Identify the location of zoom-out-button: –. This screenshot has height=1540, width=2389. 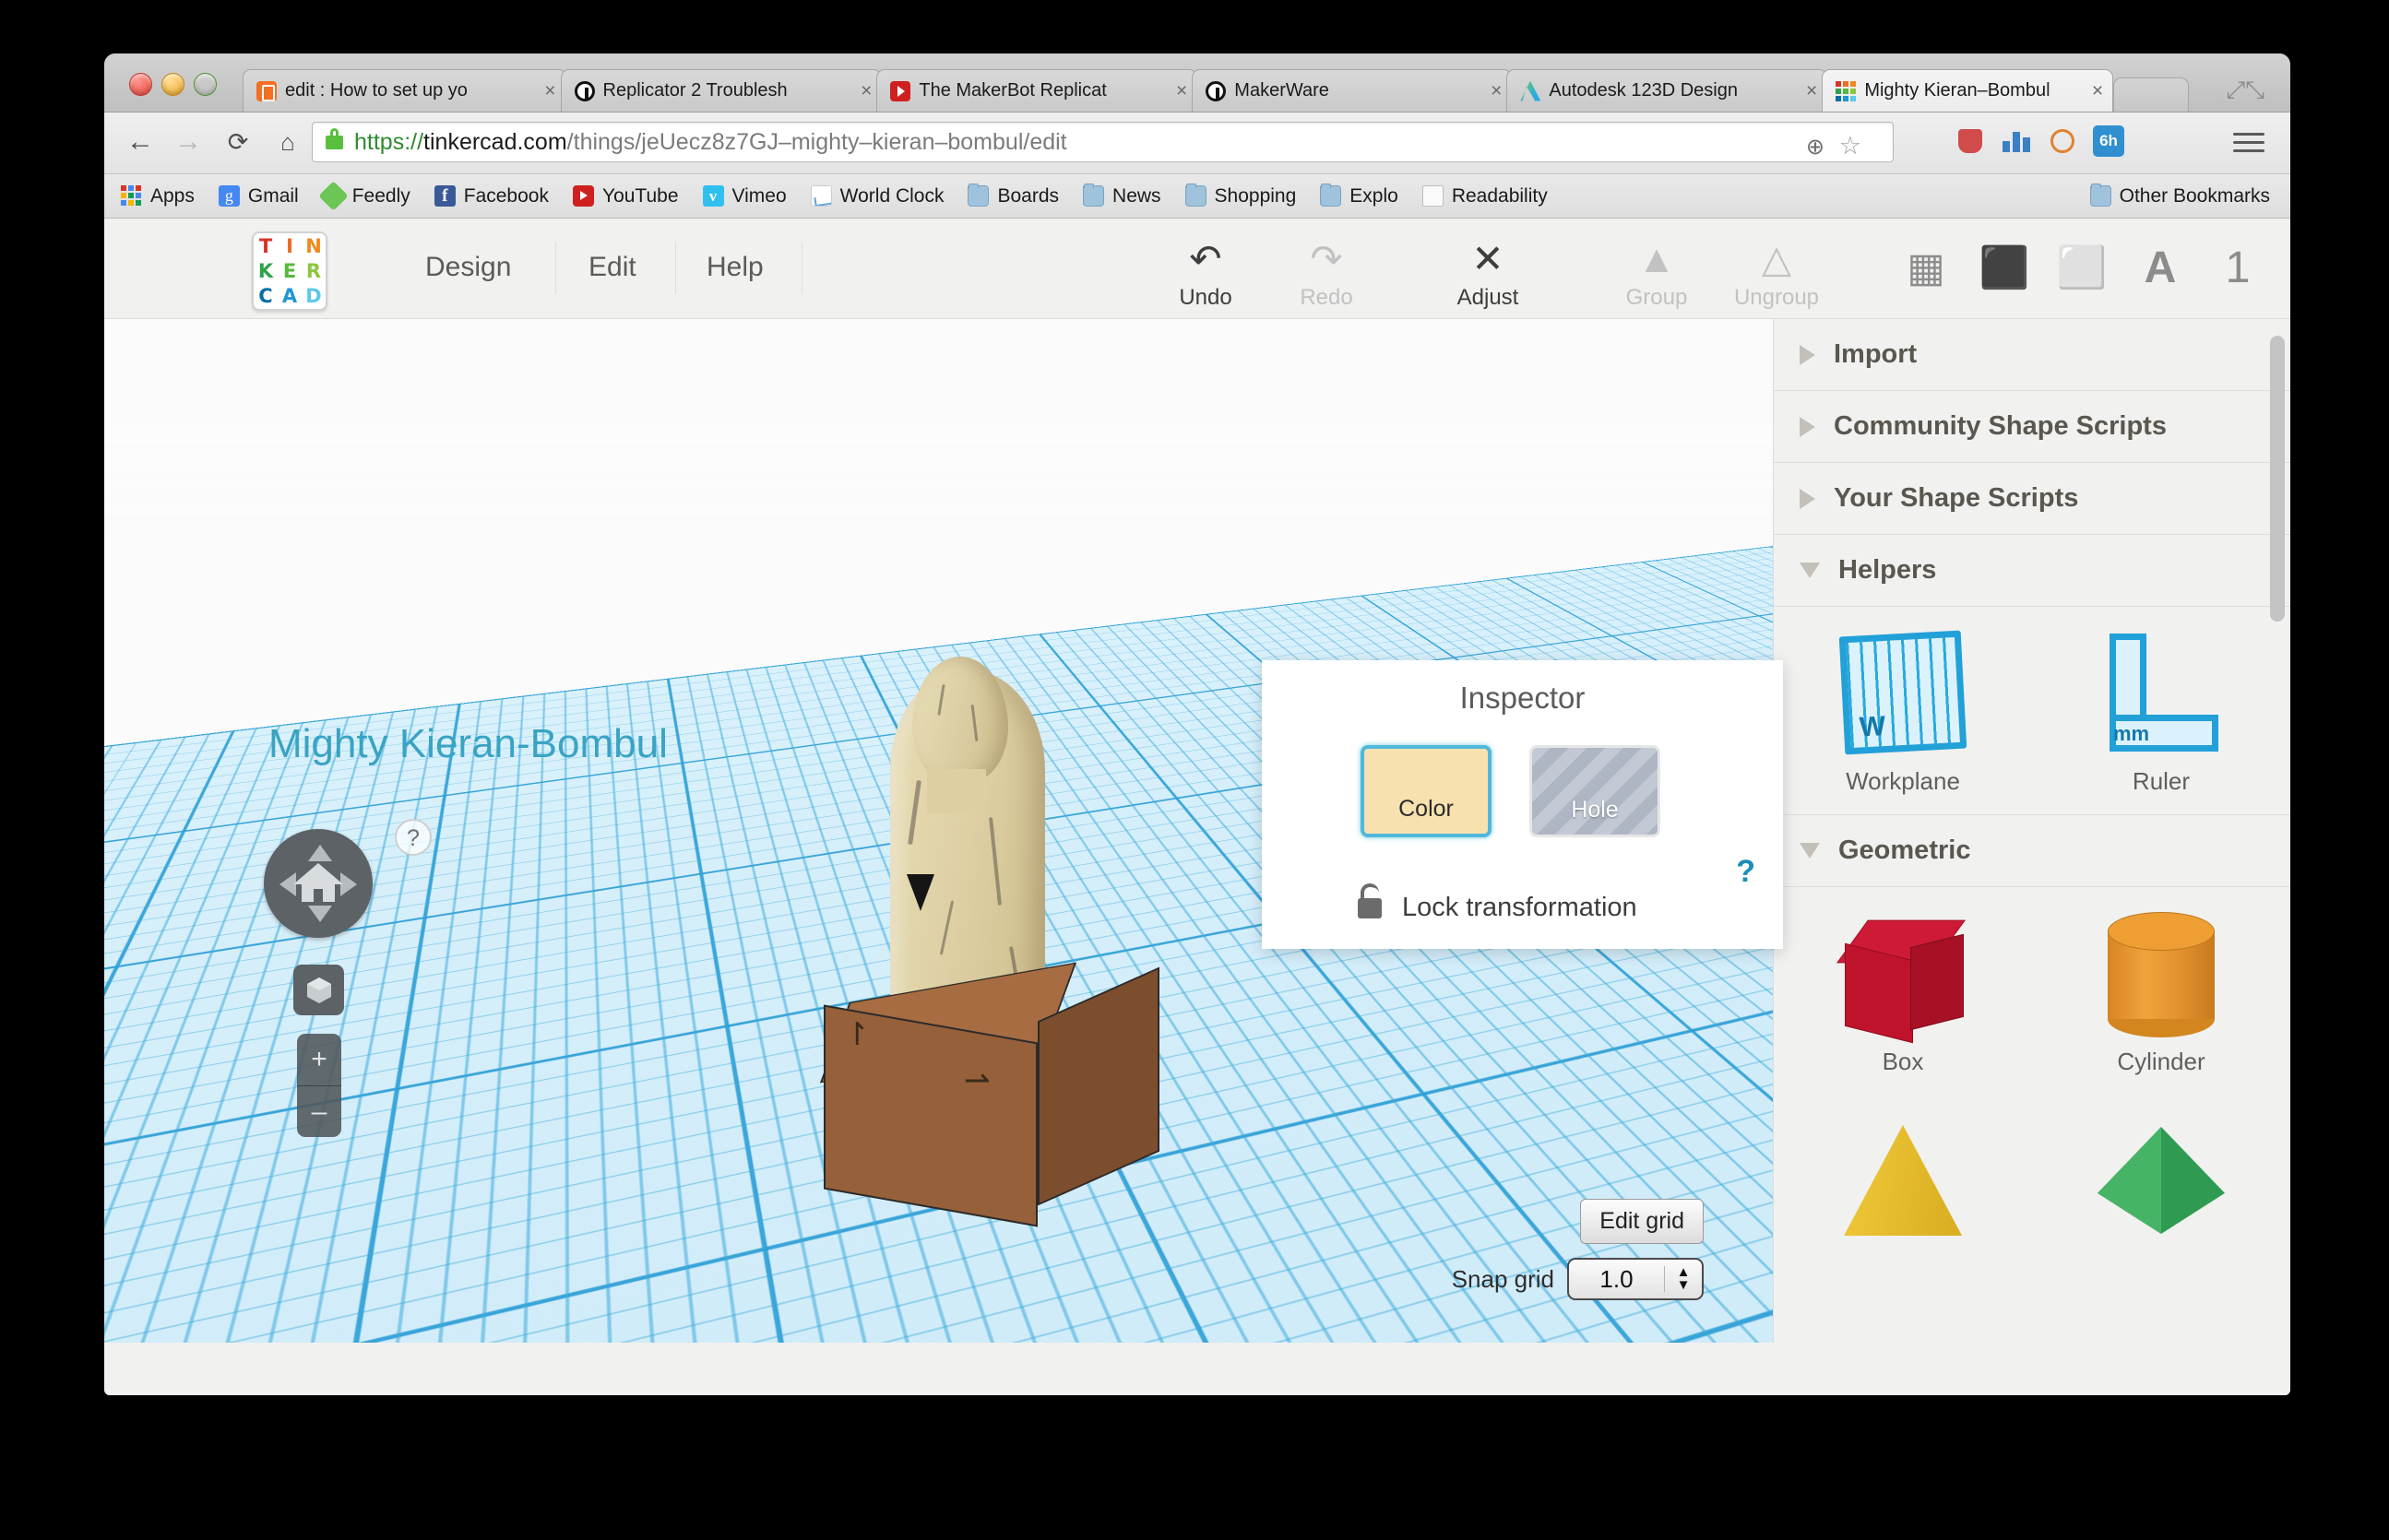
(319, 1112).